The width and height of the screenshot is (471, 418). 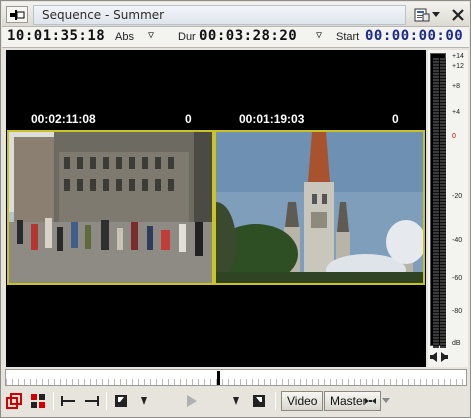 I want to click on audio-meter: +14 +12 +8 +4 0 -20 -40 -60 -80 dB, so click(x=448, y=208).